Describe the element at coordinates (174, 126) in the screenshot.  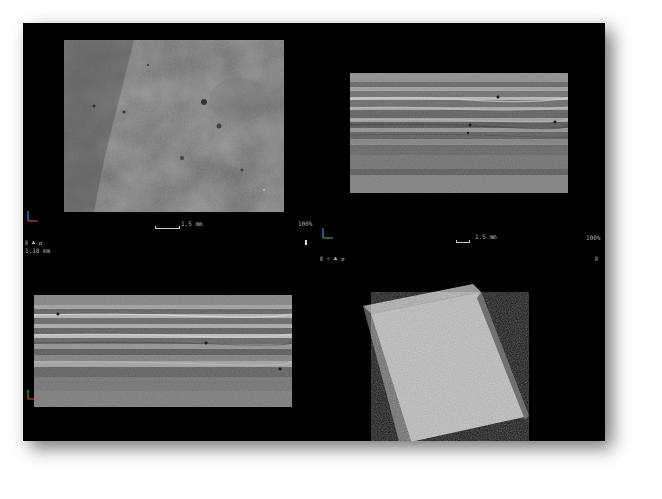
I see `top-view-slice-image` at that location.